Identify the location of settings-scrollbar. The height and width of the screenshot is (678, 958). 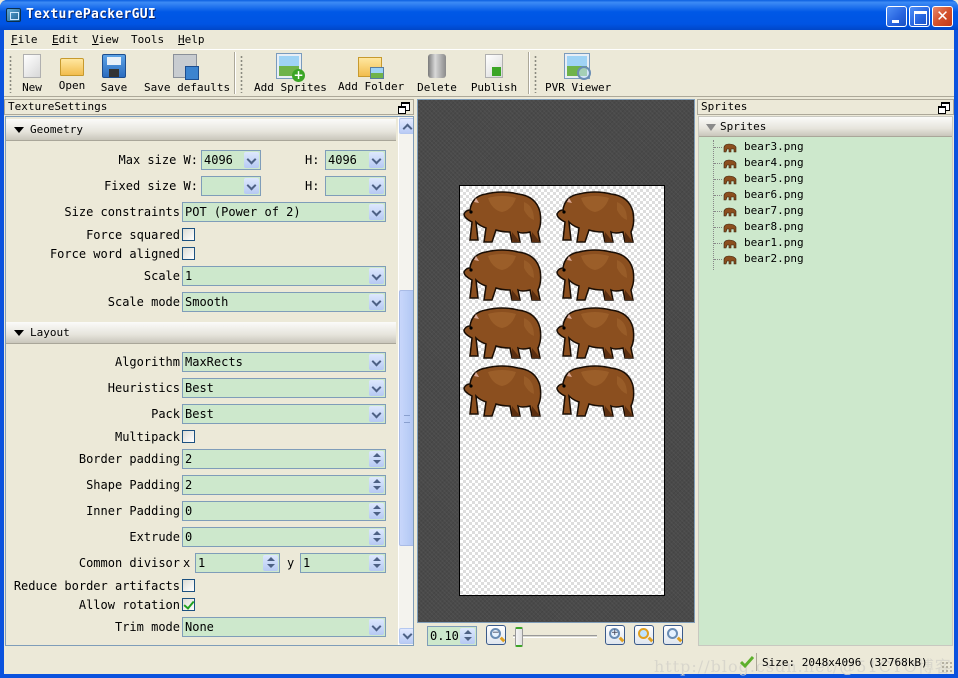
(405, 381).